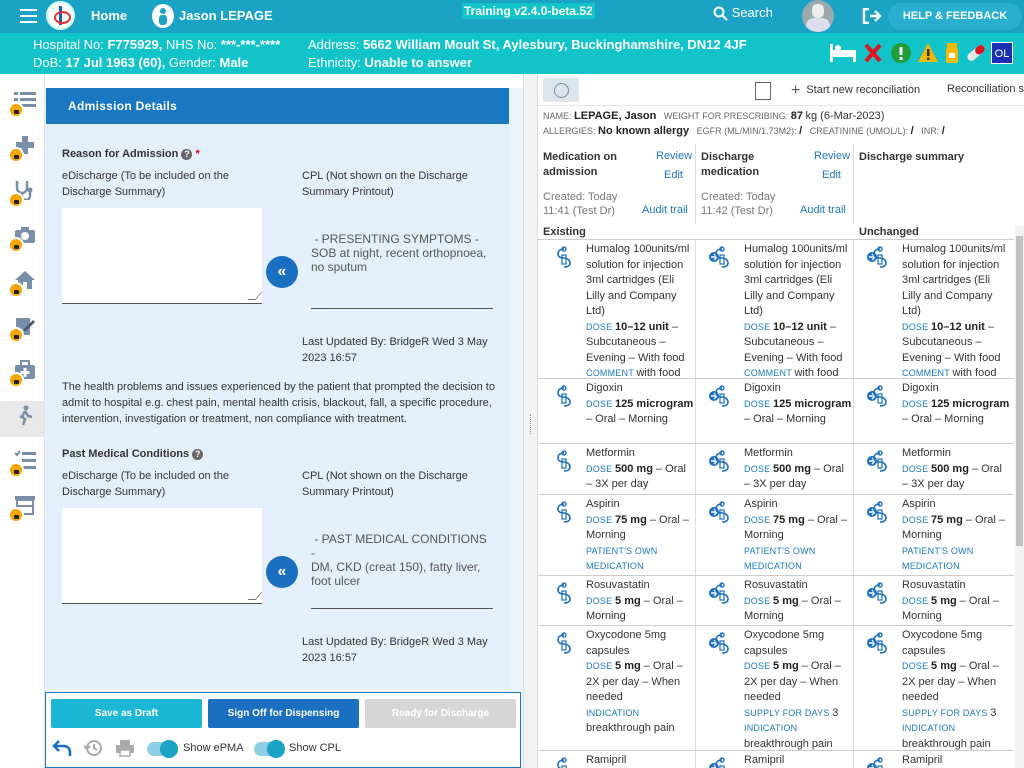  I want to click on admission-cell: Ramipril, so click(617, 759).